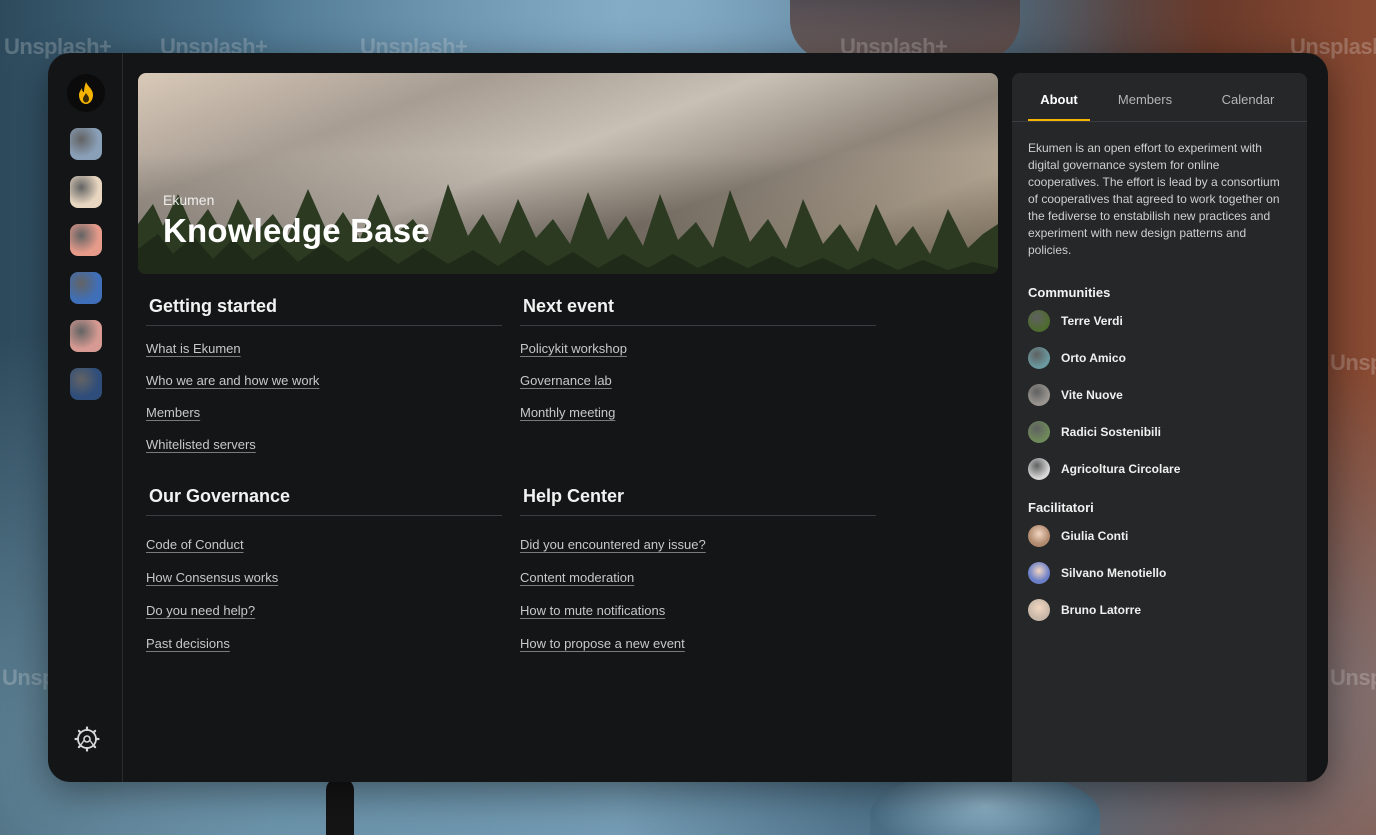 The height and width of the screenshot is (835, 1376). What do you see at coordinates (340, 806) in the screenshot?
I see `background-figure` at bounding box center [340, 806].